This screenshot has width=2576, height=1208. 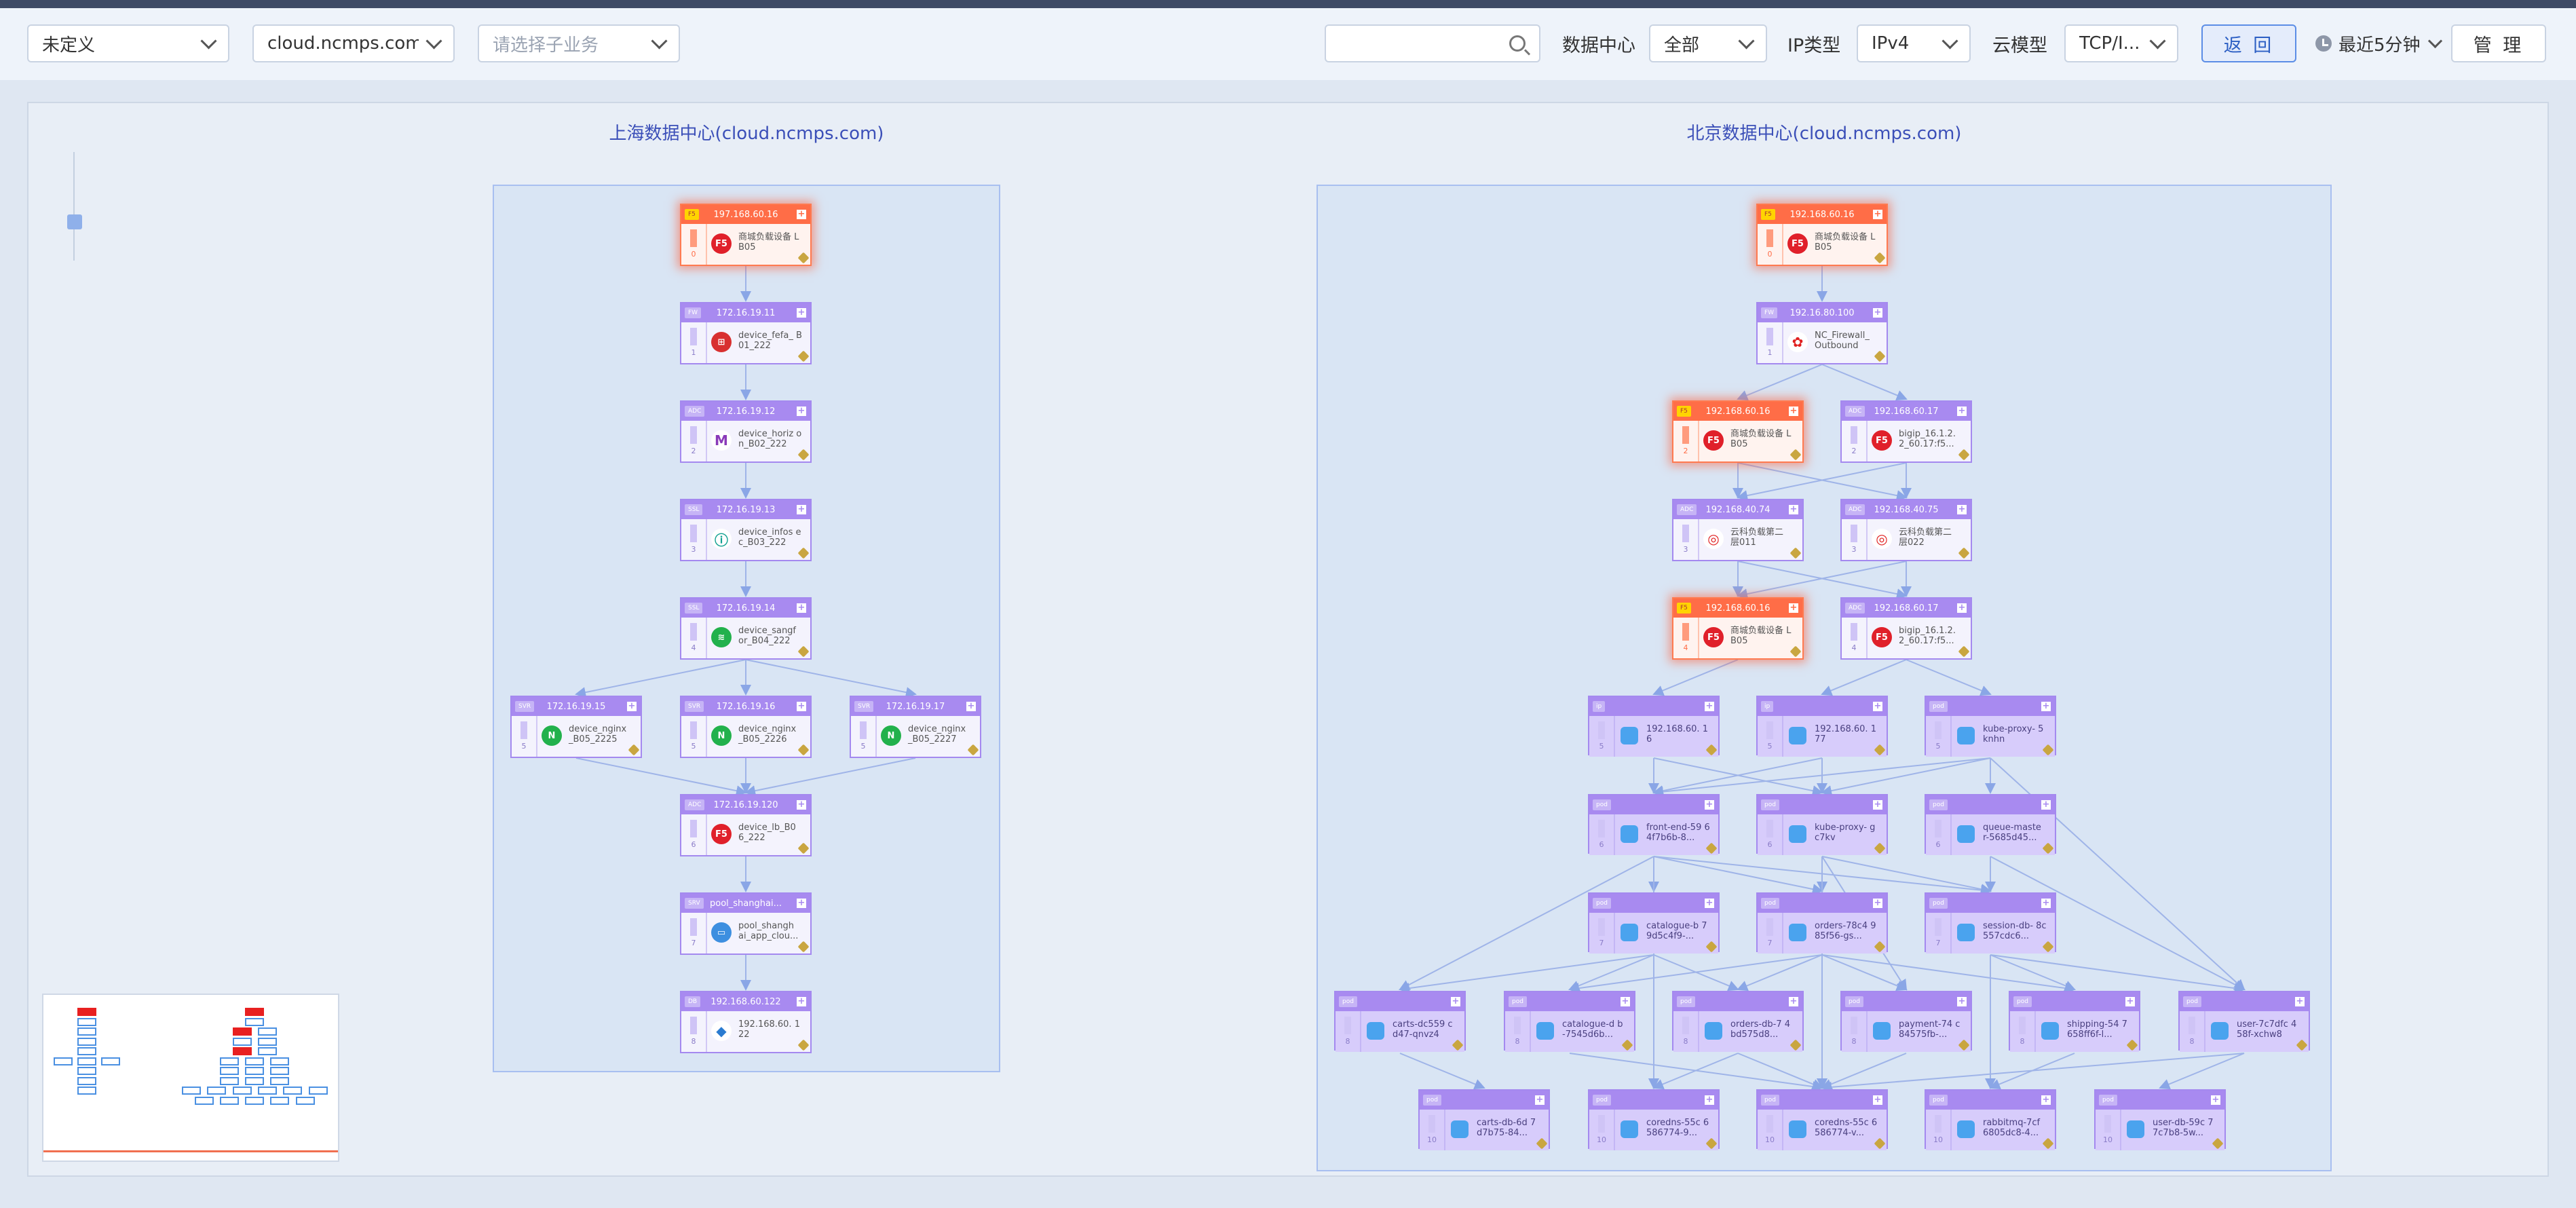 I want to click on node-header: ADC 172.16.19.12 +, so click(x=745, y=411).